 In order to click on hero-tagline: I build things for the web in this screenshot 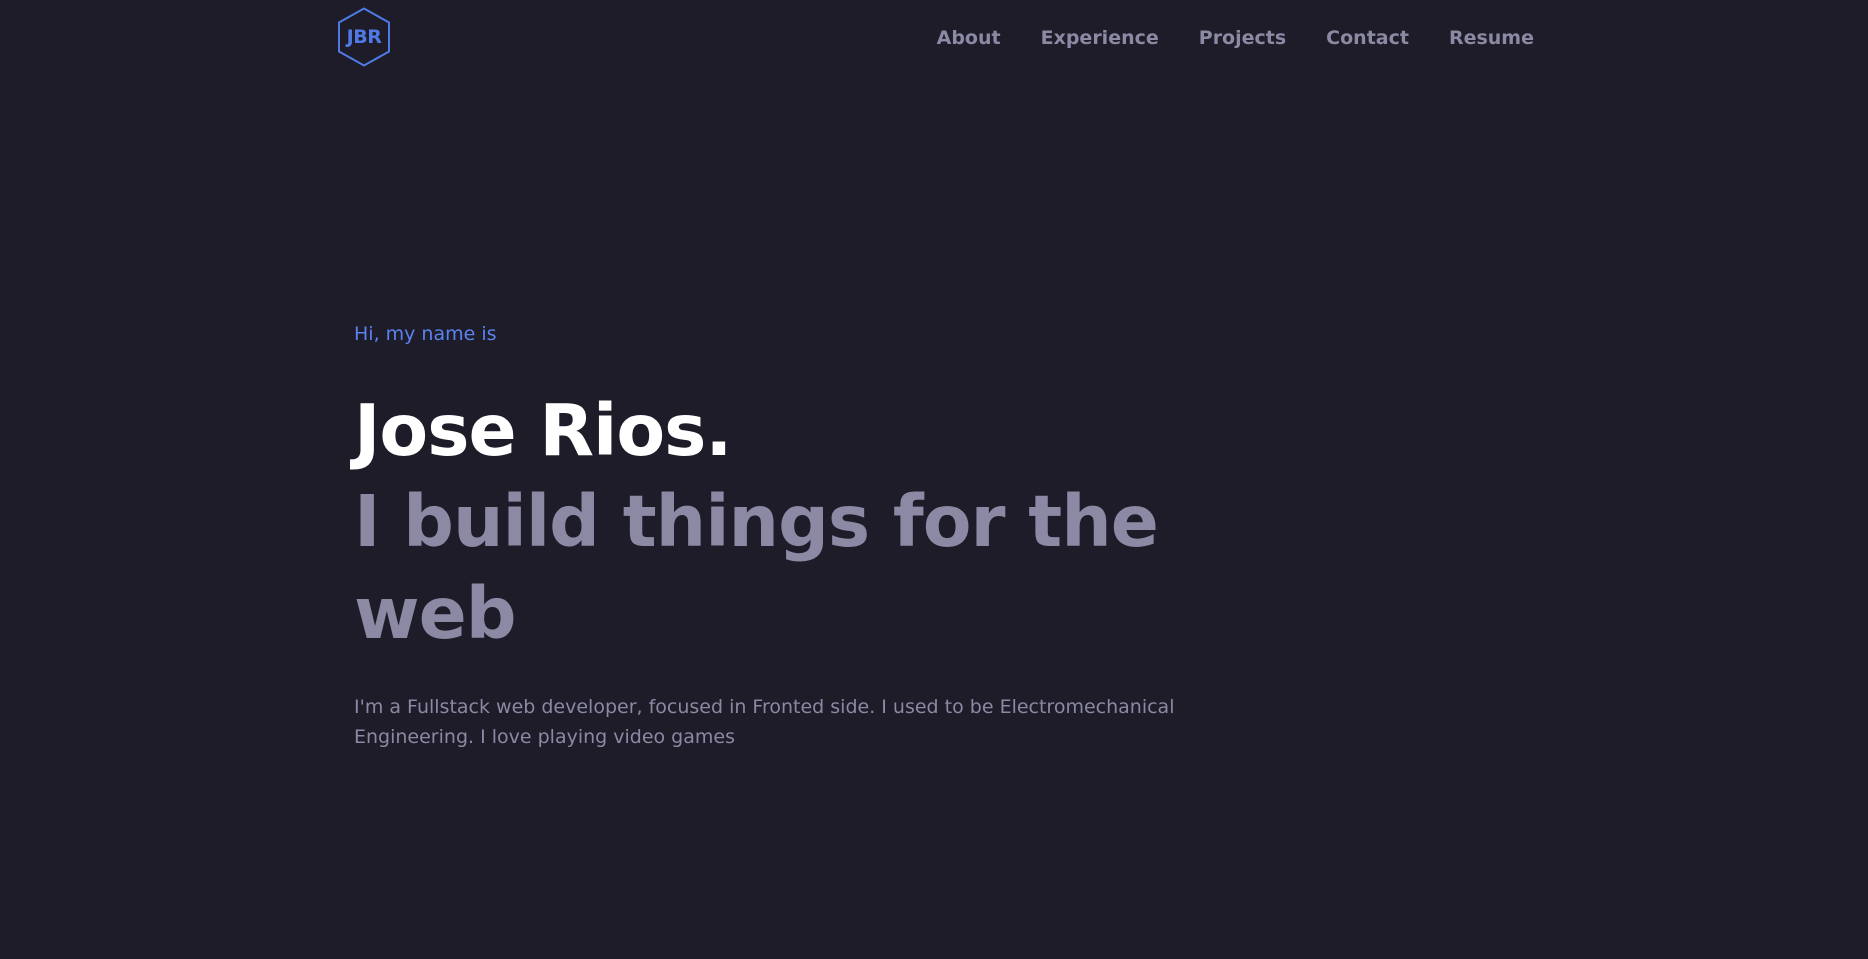, I will do `click(756, 567)`.